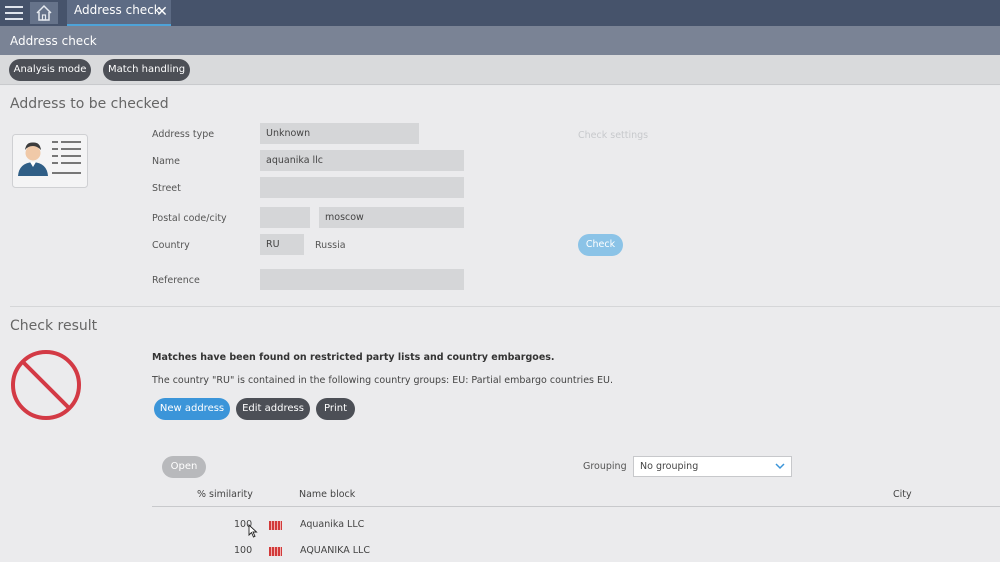 The image size is (1000, 562). I want to click on grouping-label: Grouping, so click(605, 466).